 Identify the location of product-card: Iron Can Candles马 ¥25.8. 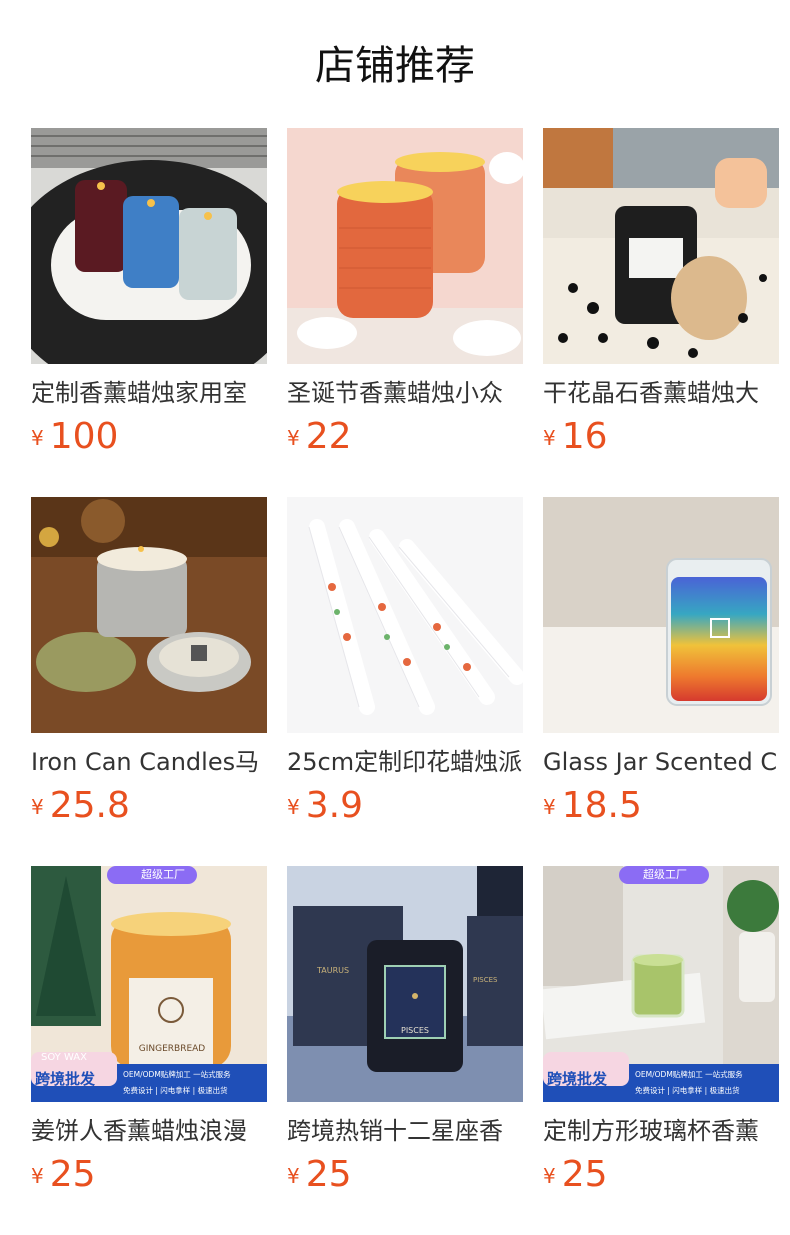
(149, 681).